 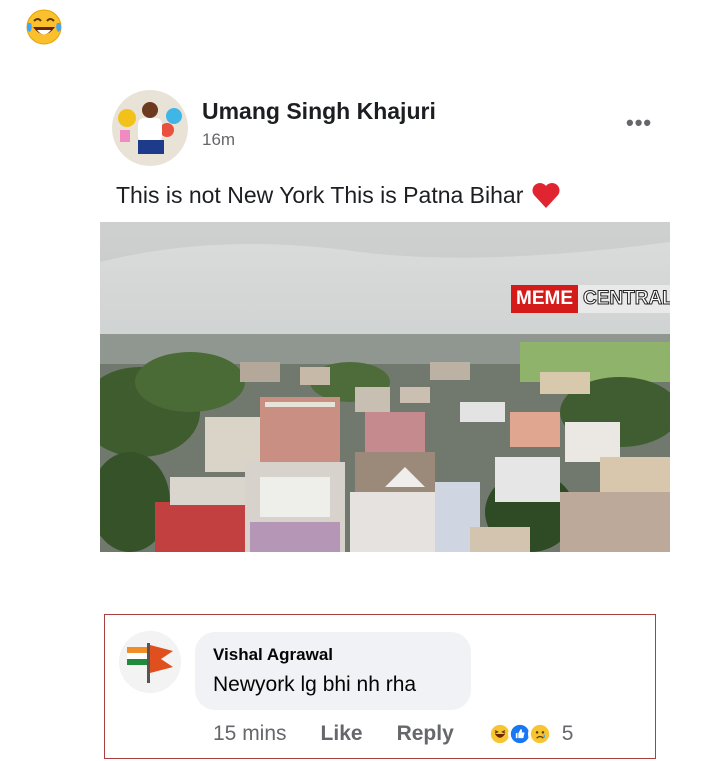 What do you see at coordinates (392, 130) in the screenshot?
I see `post-header: Umang Singh Khajuri 16m •••` at bounding box center [392, 130].